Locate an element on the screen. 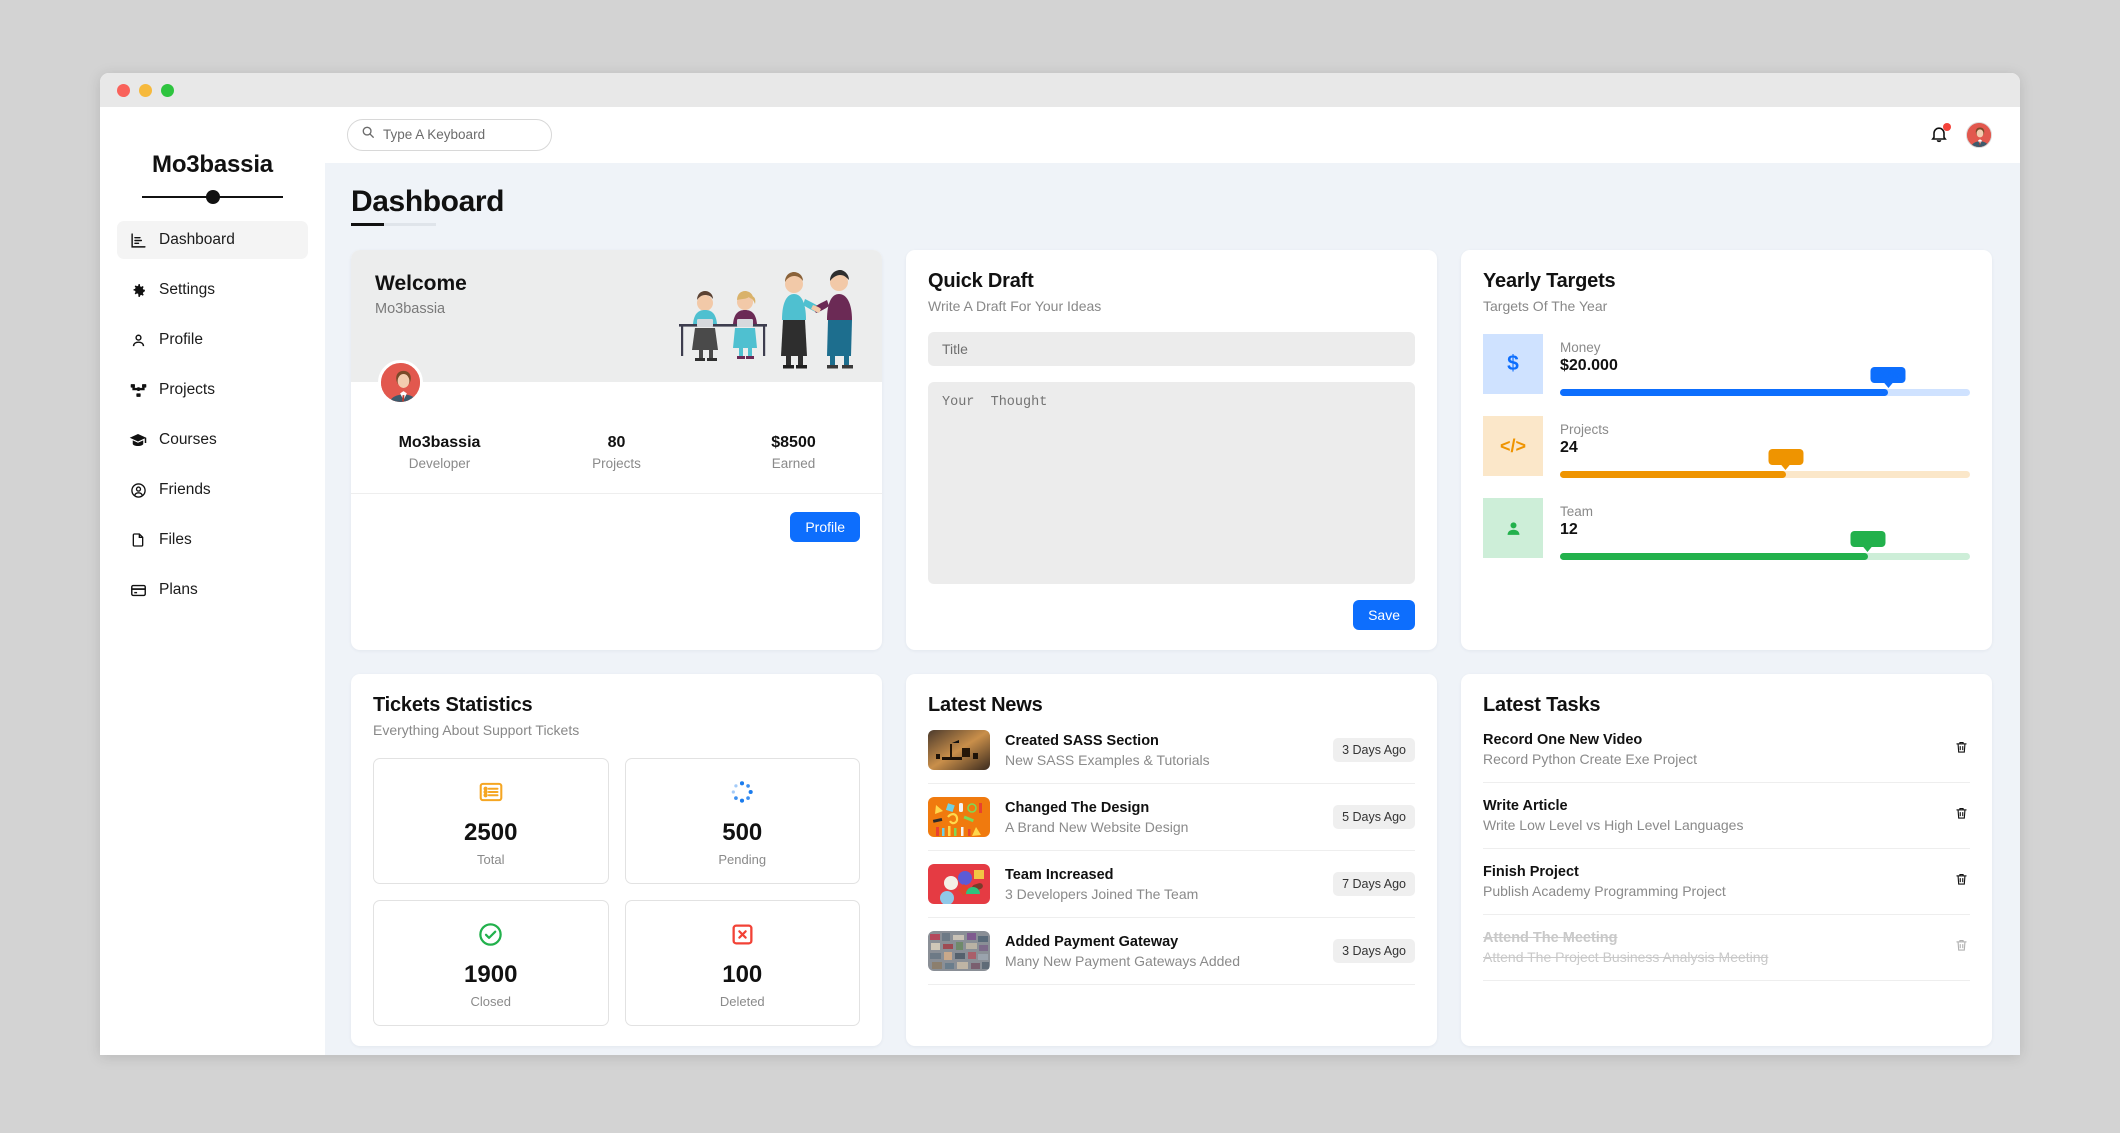  ticket-box-pending: 500 Pending is located at coordinates (742, 821).